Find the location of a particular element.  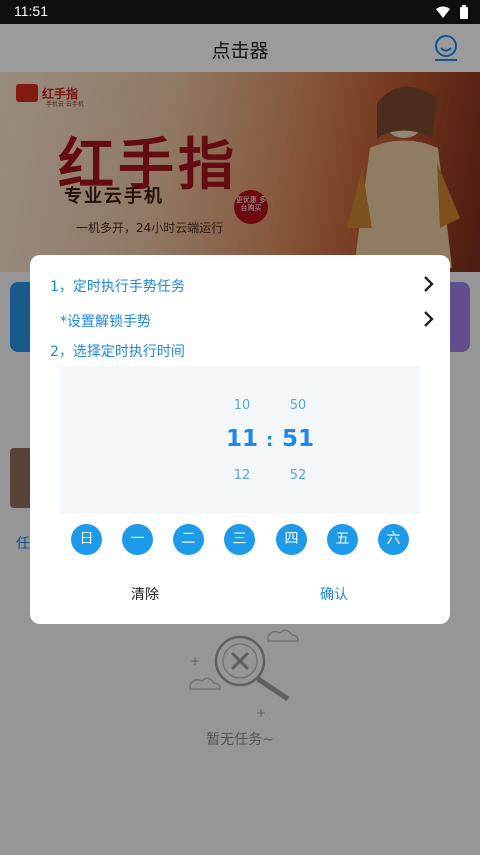

set-unlock-gesture-row: *设置解锁手势 is located at coordinates (247, 321).